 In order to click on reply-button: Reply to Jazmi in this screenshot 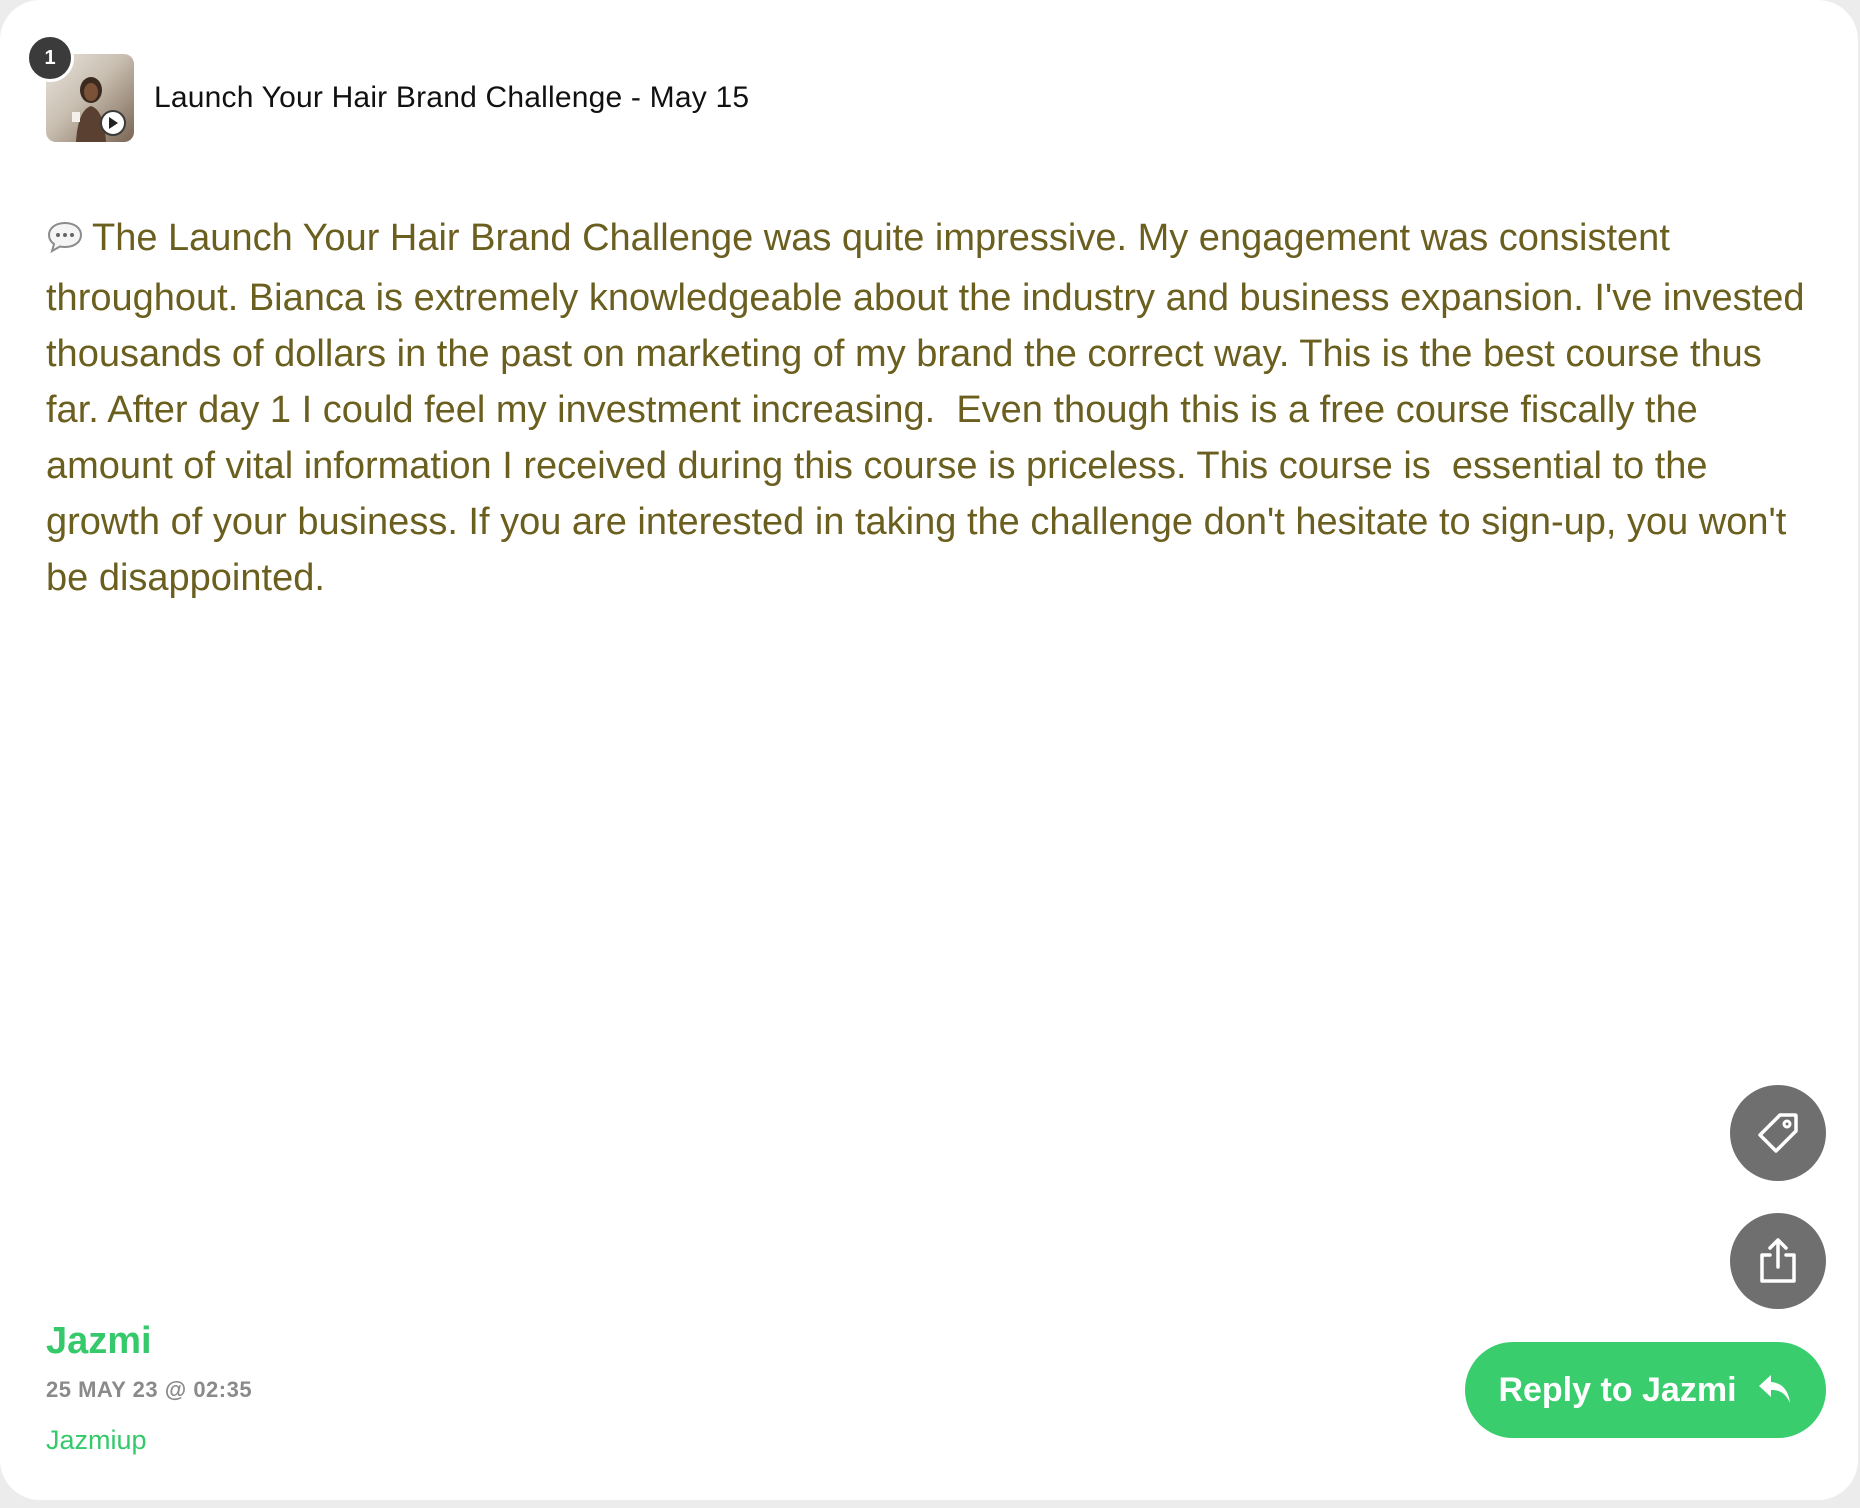, I will do `click(1645, 1390)`.